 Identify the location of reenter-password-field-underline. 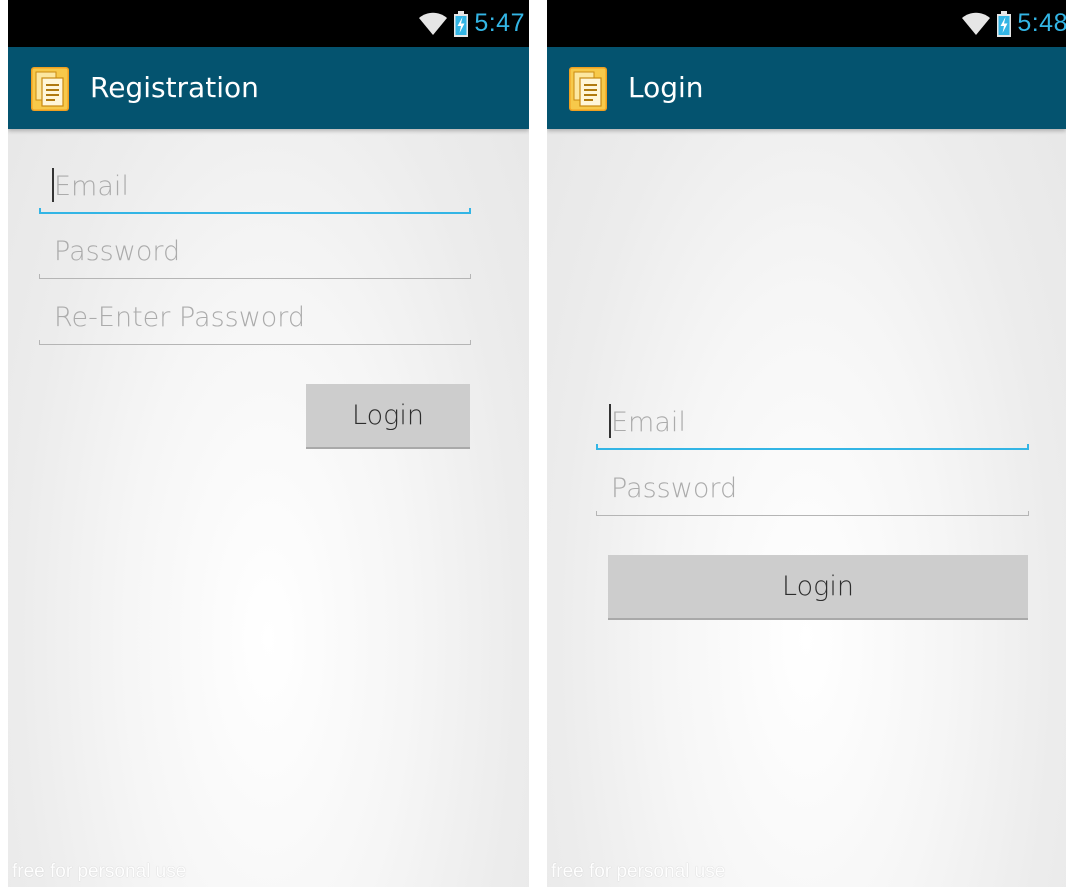
(255, 342).